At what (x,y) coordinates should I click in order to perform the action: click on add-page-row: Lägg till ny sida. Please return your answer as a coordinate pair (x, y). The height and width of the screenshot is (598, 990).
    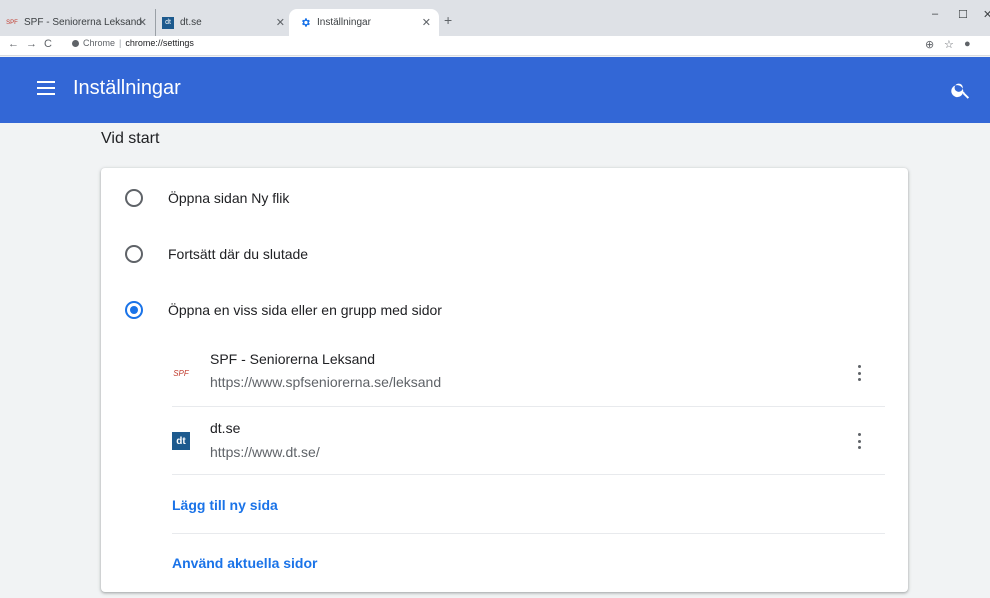
    Looking at the image, I should click on (528, 505).